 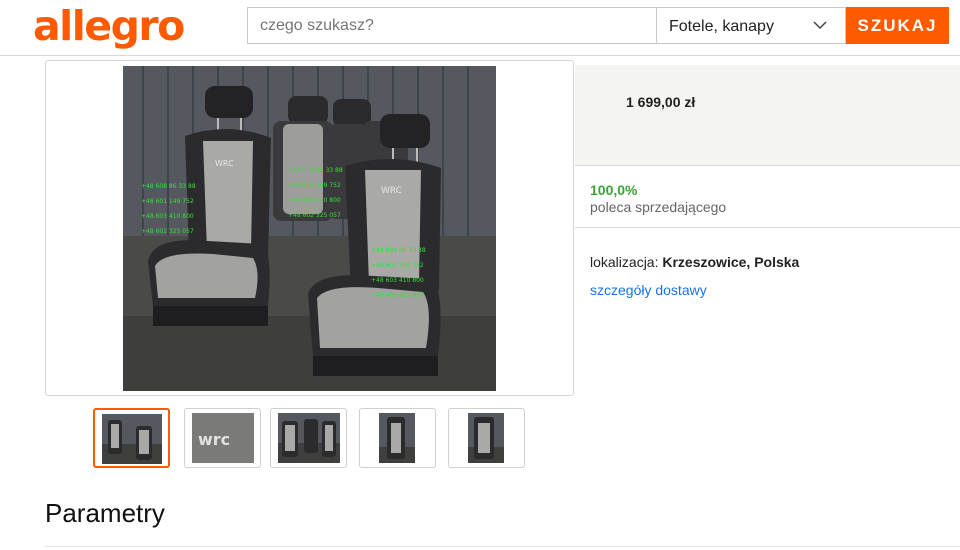 I want to click on price-box: 1 699,00 zł, so click(x=767, y=115).